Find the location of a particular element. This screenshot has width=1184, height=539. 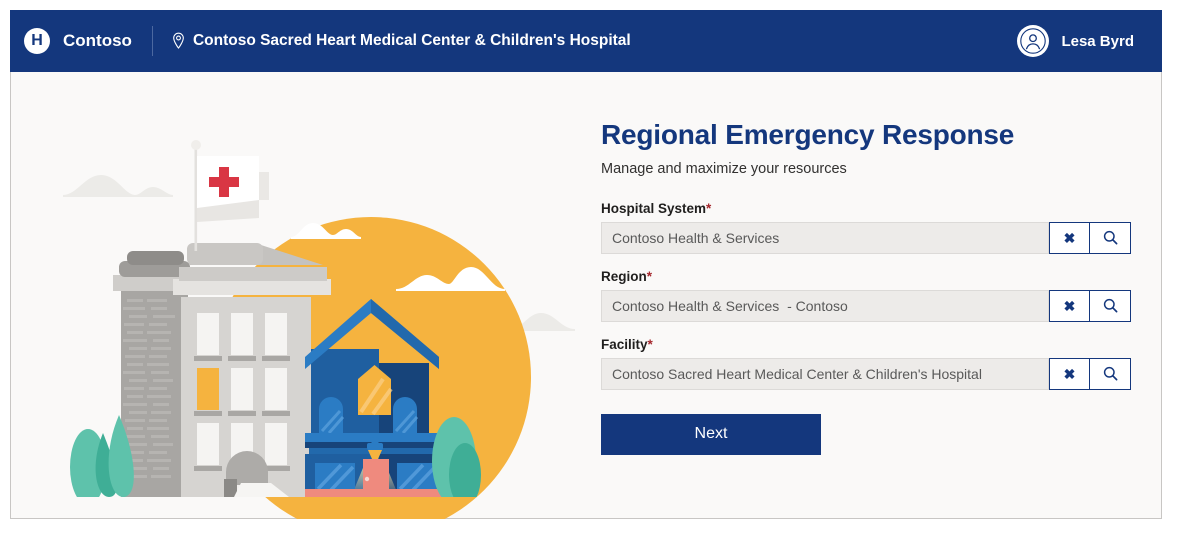

location-pin-icon is located at coordinates (178, 40).